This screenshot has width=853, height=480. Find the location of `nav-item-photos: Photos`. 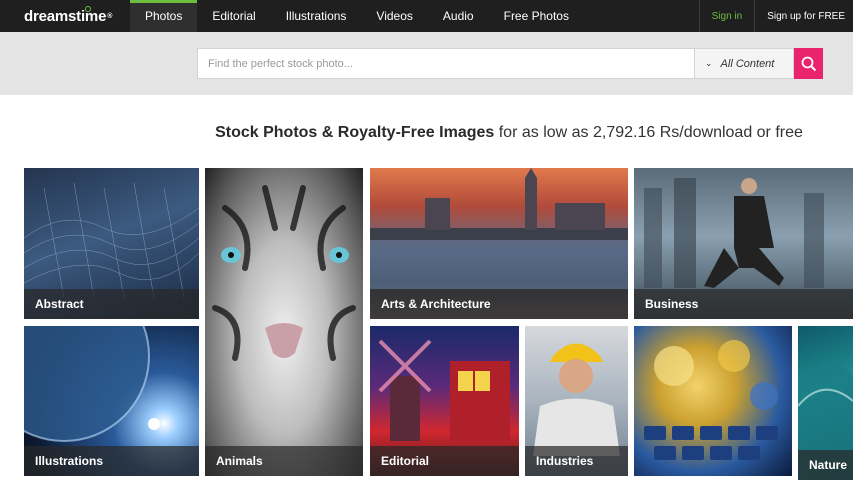

nav-item-photos: Photos is located at coordinates (164, 16).